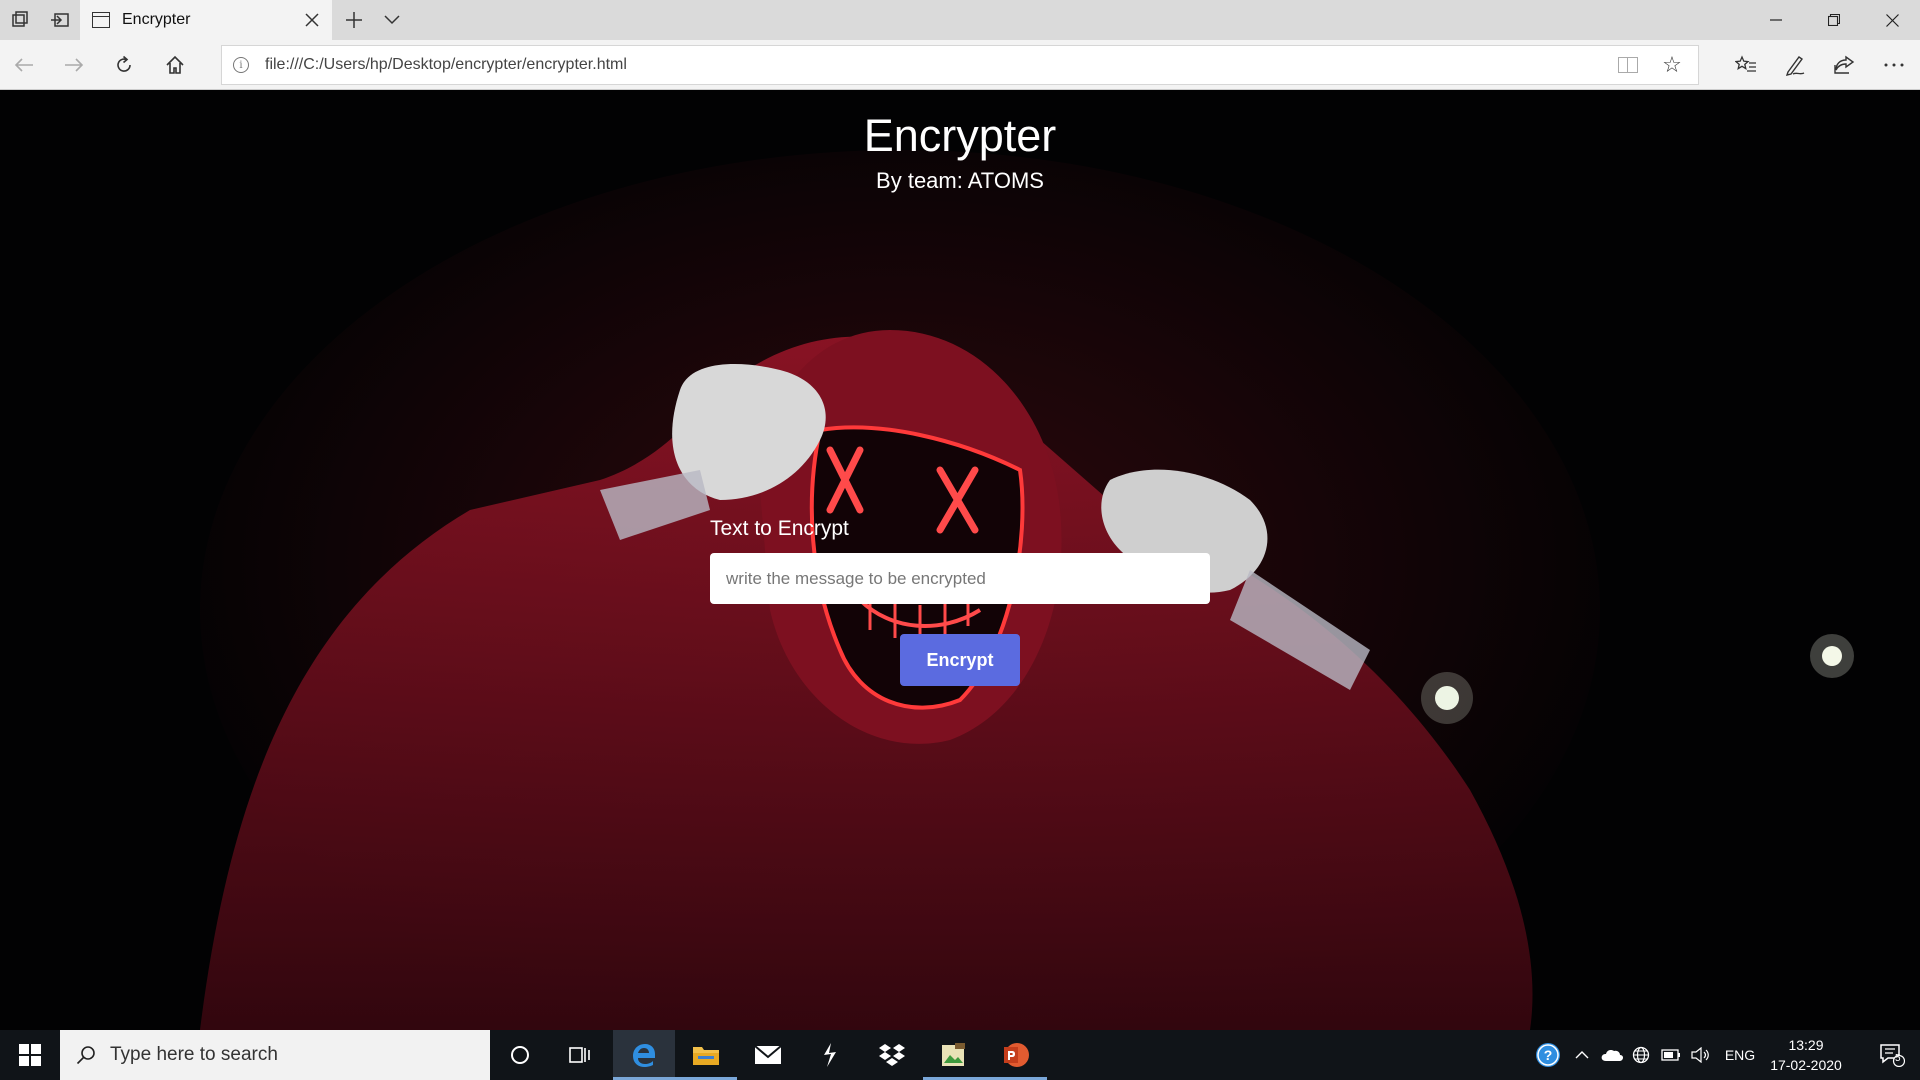 This screenshot has height=1080, width=1920. I want to click on close-window-icon, so click(1892, 20).